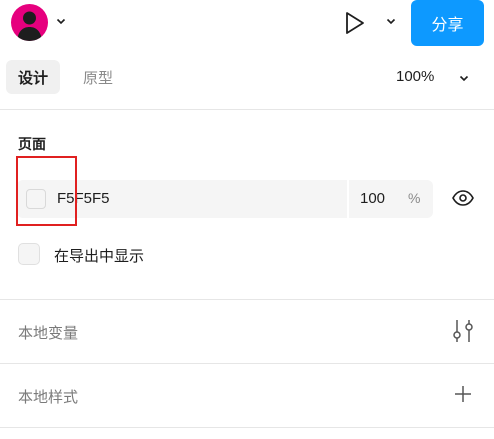 The image size is (494, 439). Describe the element at coordinates (447, 23) in the screenshot. I see `share-button: 分享` at that location.